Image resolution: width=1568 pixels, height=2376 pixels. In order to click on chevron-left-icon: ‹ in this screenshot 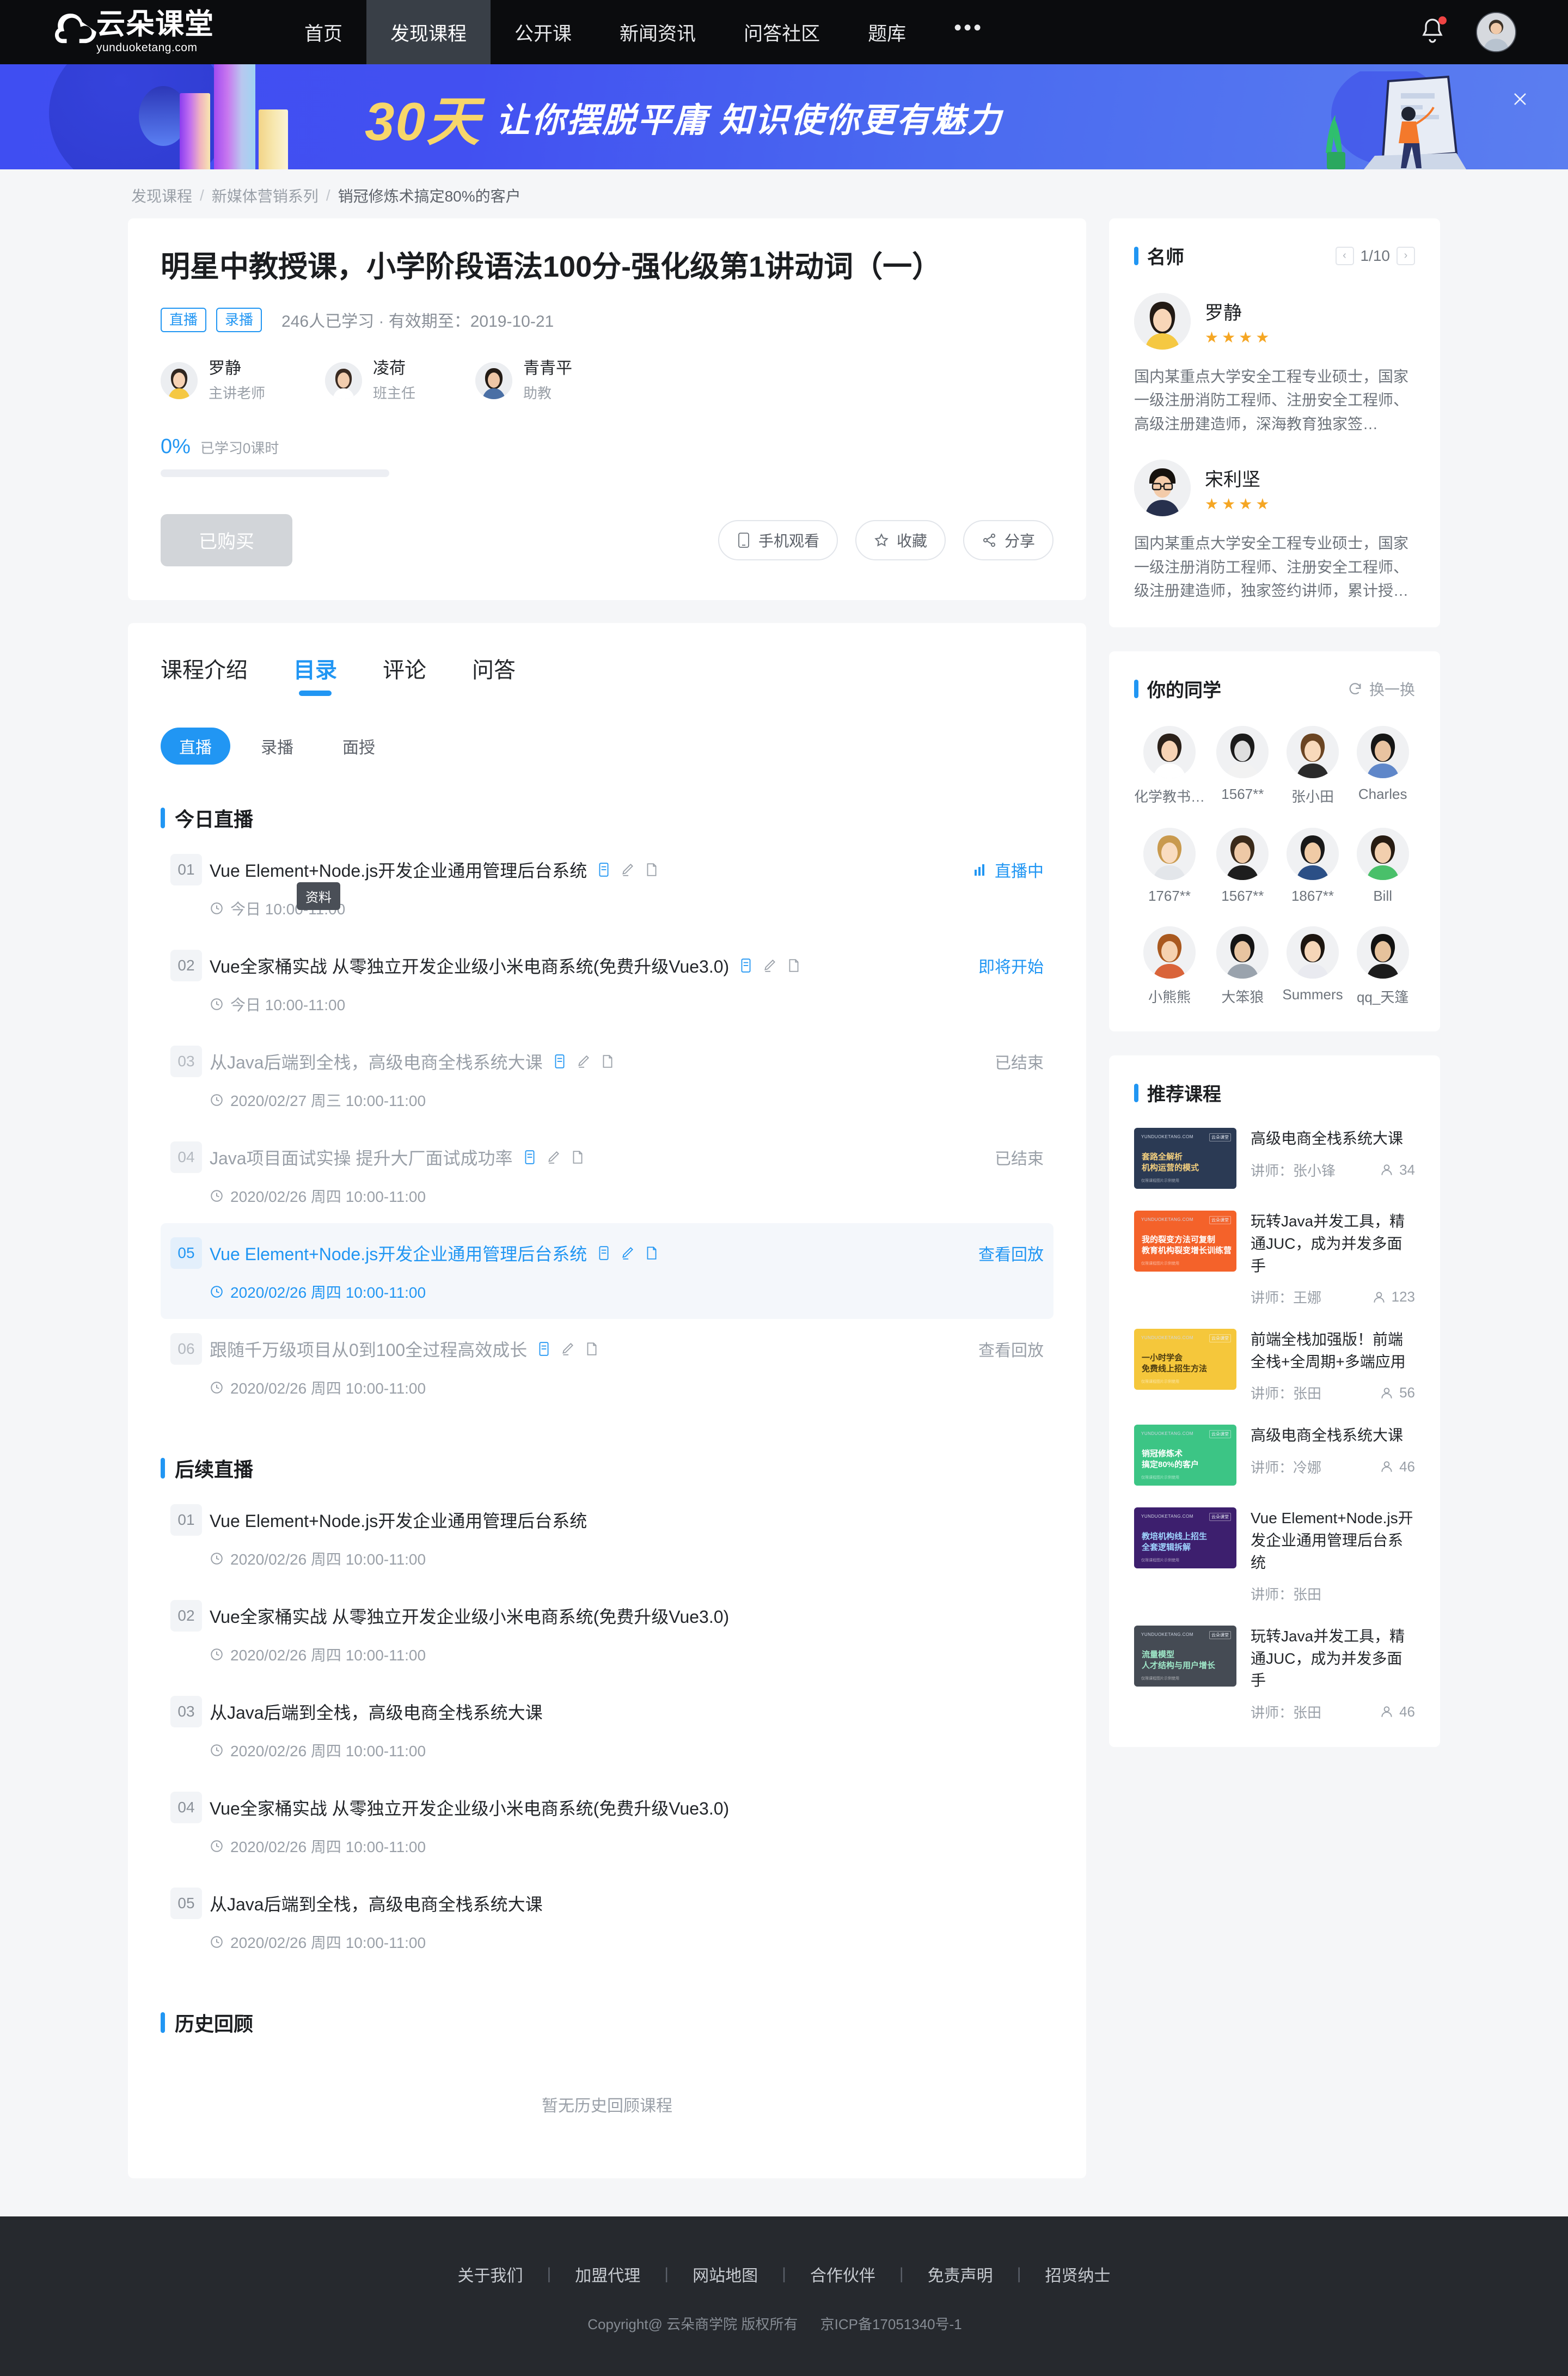, I will do `click(1344, 255)`.